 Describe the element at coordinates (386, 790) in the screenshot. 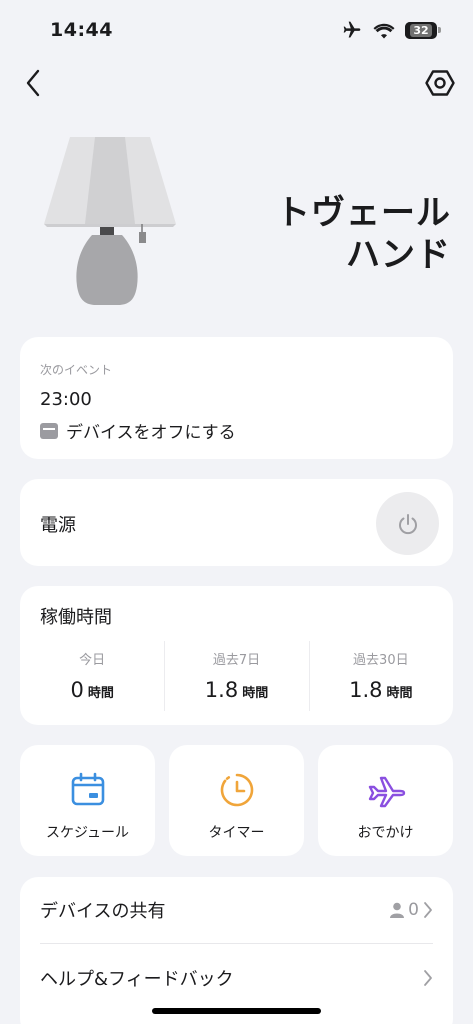

I see `airplane-icon` at that location.